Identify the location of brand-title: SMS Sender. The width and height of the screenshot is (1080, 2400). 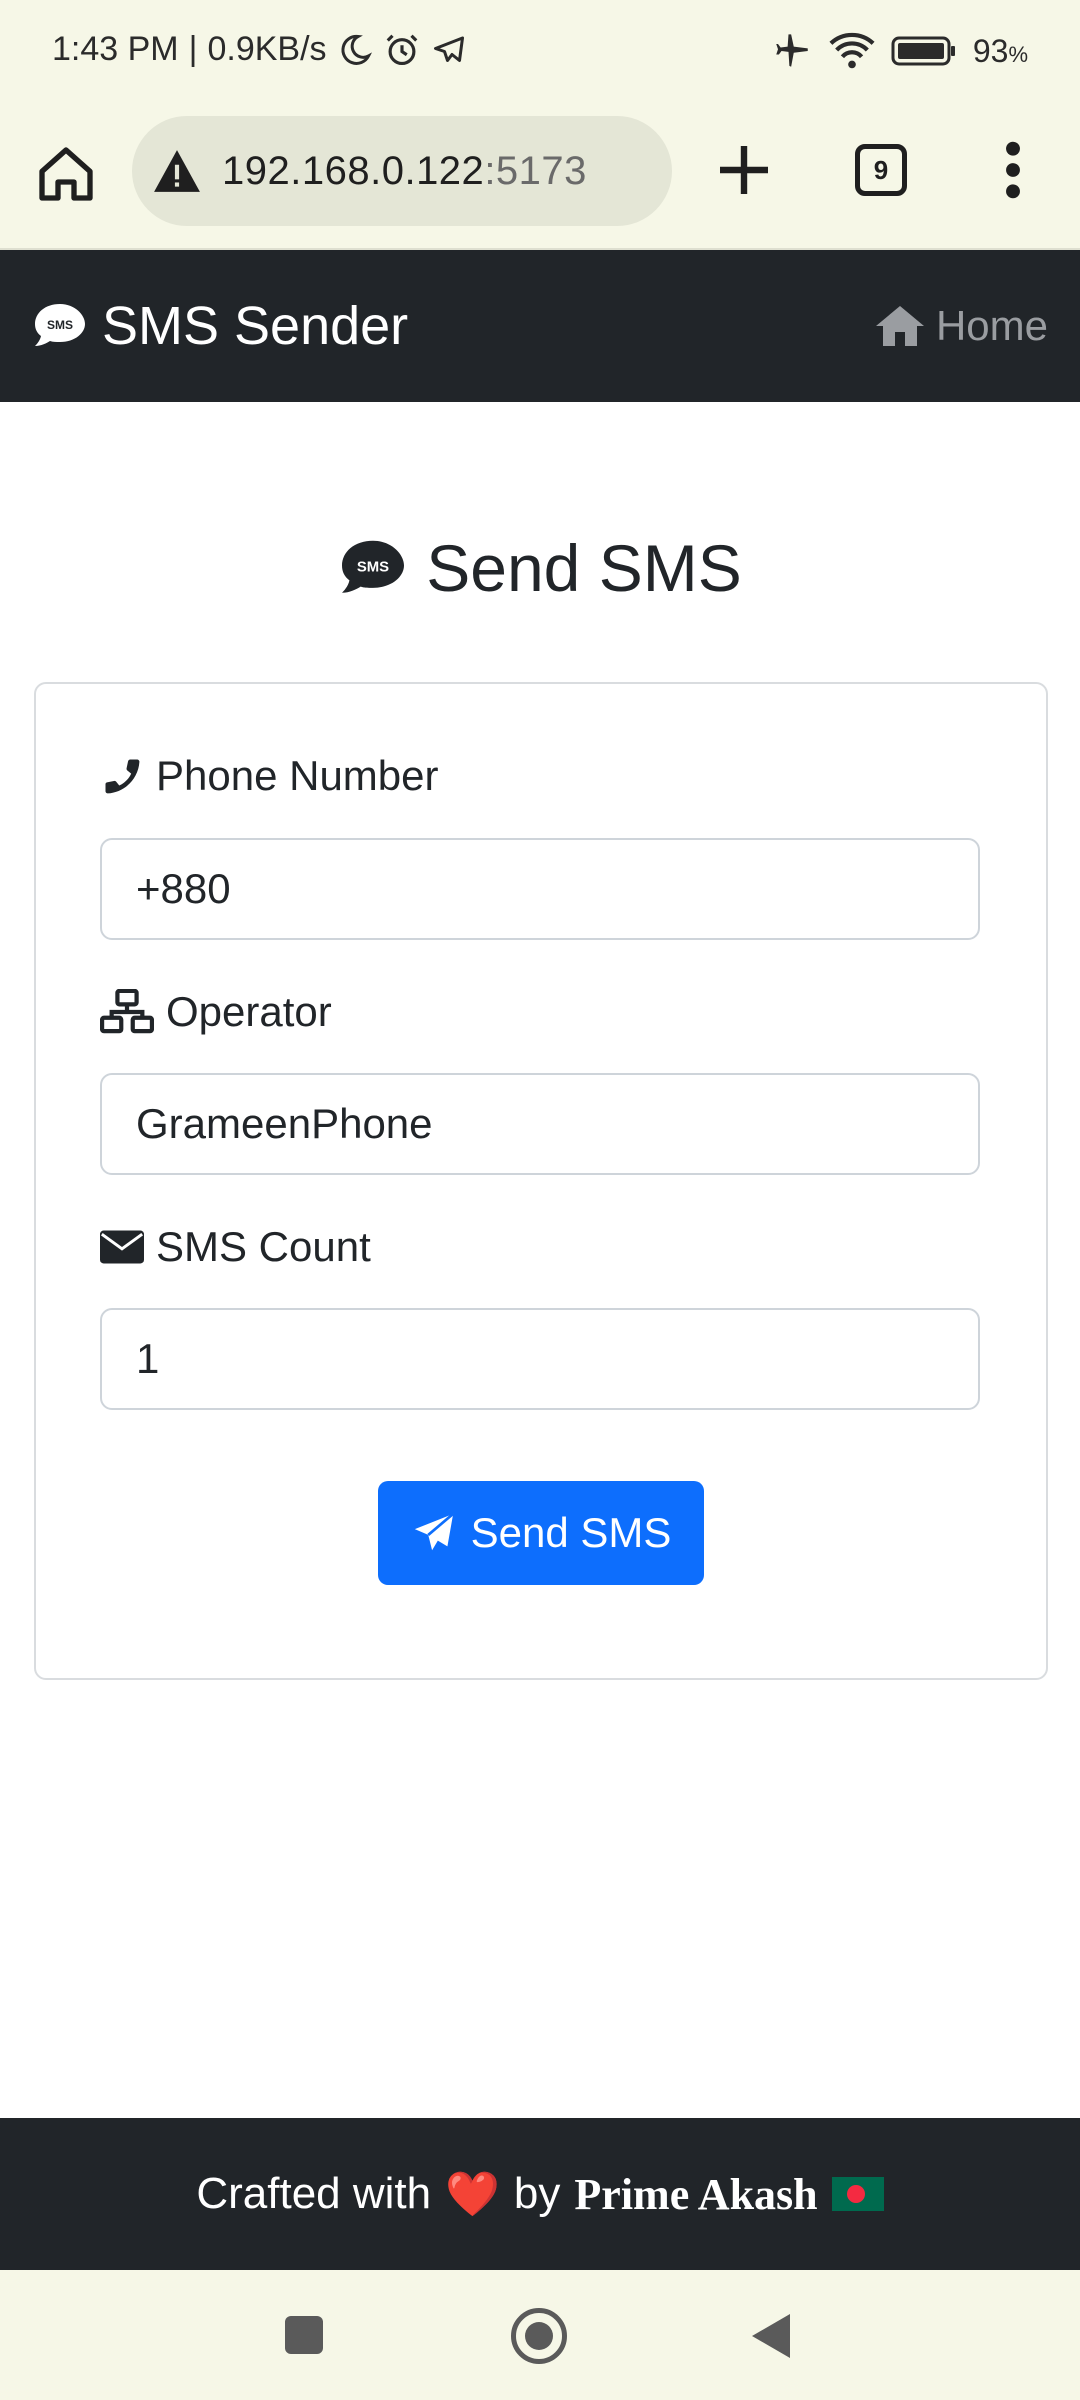
(255, 326).